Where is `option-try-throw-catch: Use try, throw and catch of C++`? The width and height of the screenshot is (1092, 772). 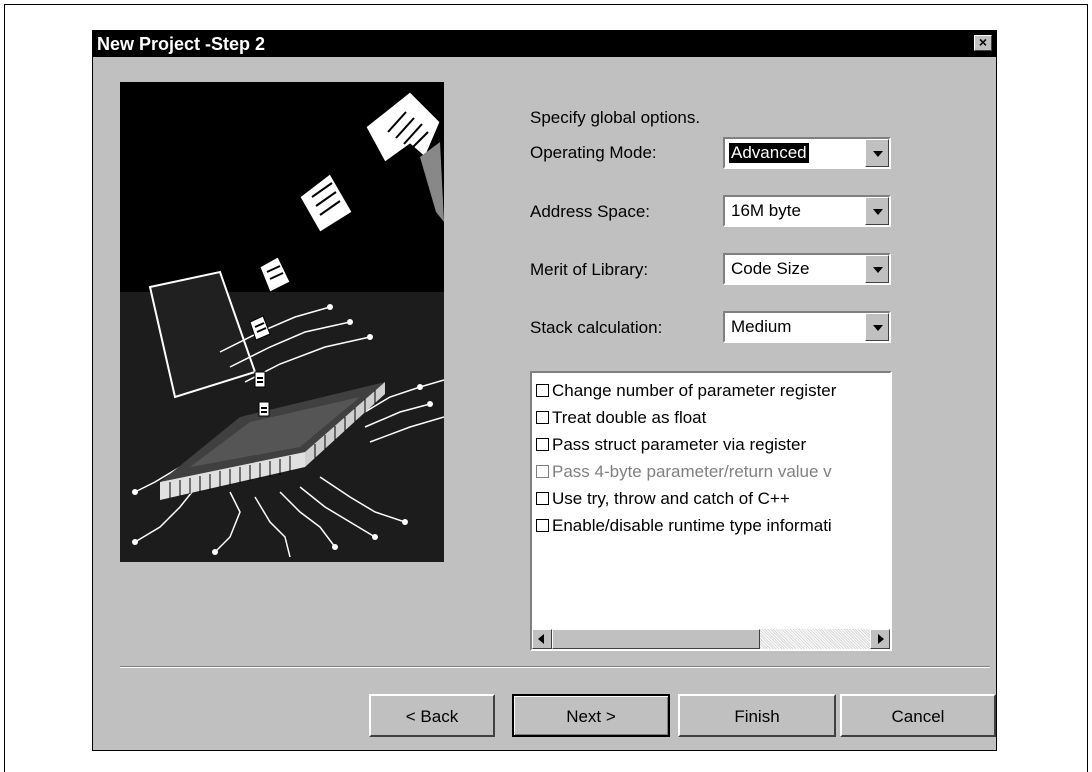
option-try-throw-catch: Use try, throw and catch of C++ is located at coordinates (713, 498).